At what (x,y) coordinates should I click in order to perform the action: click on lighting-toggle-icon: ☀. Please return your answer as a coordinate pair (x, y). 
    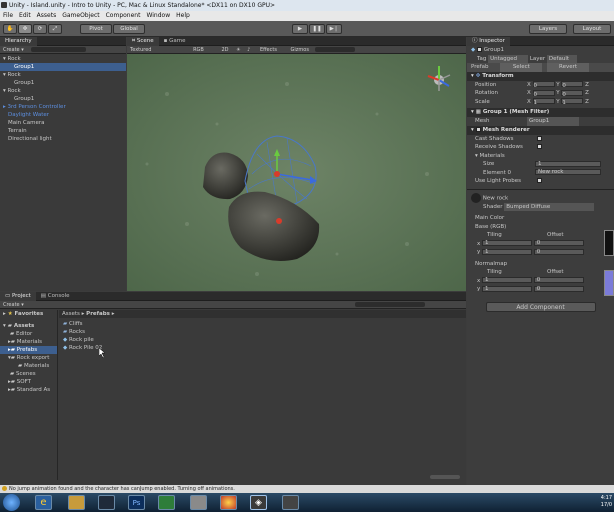
    Looking at the image, I should click on (238, 50).